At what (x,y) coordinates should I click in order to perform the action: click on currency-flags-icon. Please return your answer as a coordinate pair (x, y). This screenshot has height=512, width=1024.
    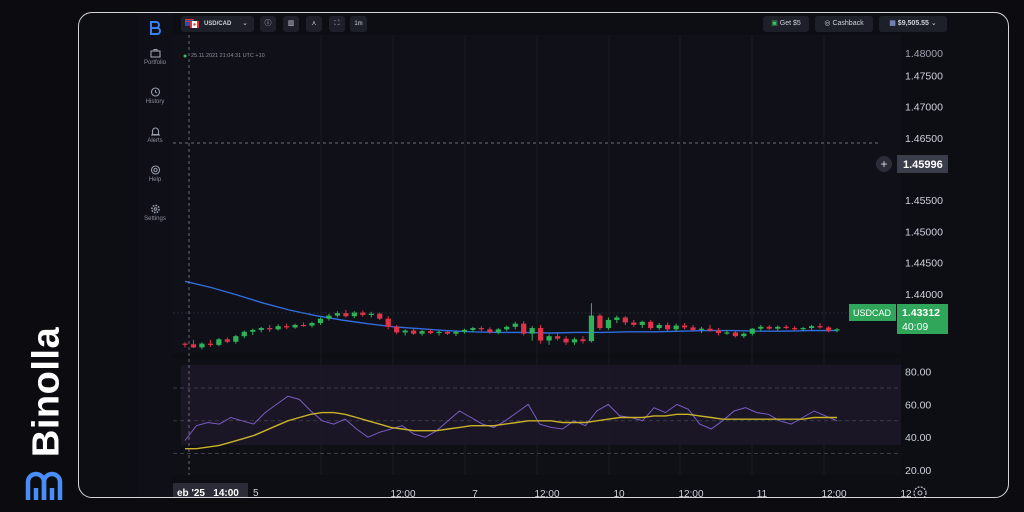
    Looking at the image, I should click on (192, 23).